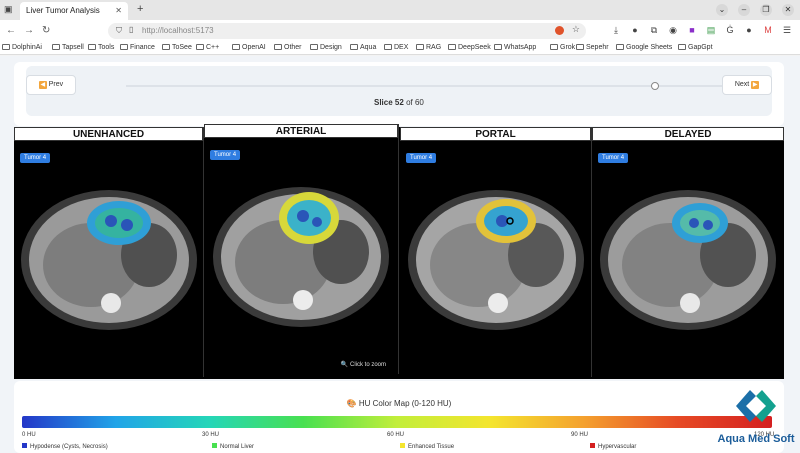 Image resolution: width=800 pixels, height=453 pixels. I want to click on close-tab-icon: ✕, so click(118, 10).